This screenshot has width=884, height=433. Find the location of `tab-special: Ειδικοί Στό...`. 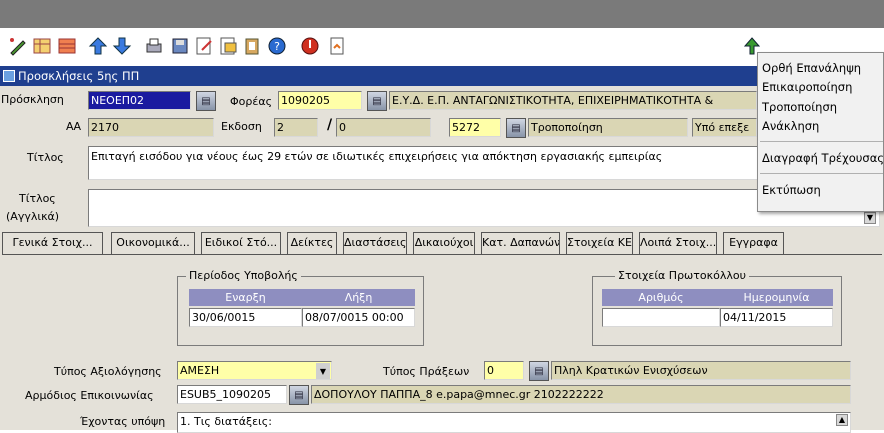

tab-special: Ειδικοί Στό... is located at coordinates (241, 243).